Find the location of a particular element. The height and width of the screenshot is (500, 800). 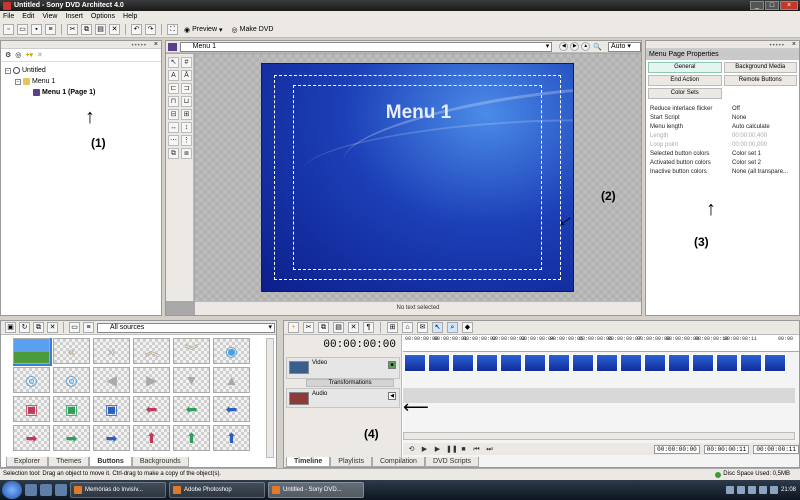

marker-icon: ◆ is located at coordinates (467, 327).